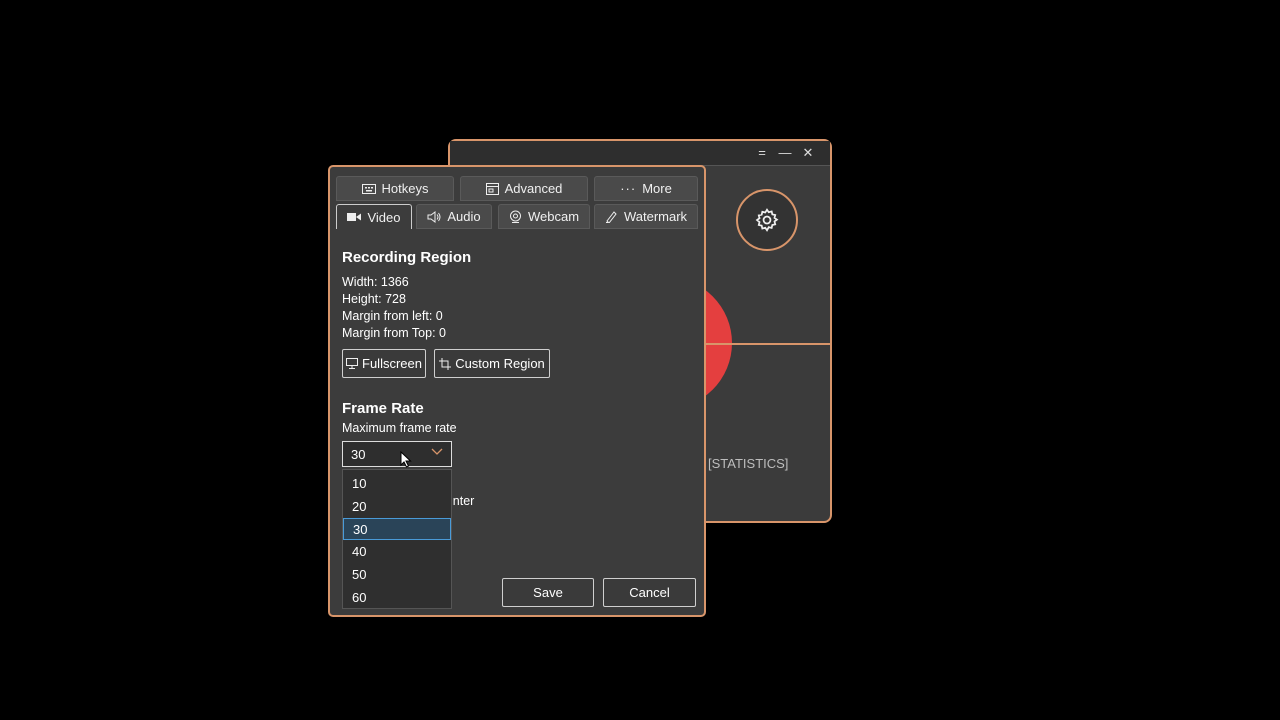  I want to click on monitor-icon, so click(352, 363).